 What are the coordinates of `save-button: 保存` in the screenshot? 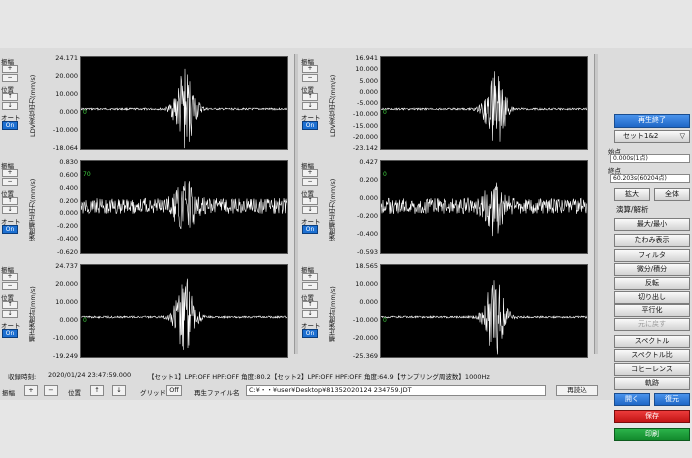 It's located at (652, 416).